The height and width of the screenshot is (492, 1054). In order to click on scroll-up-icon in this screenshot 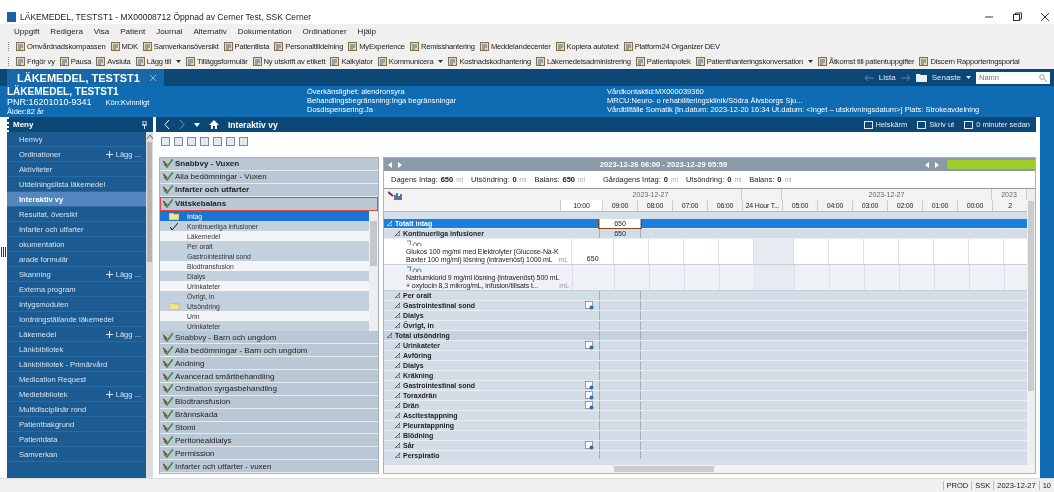, I will do `click(149, 137)`.